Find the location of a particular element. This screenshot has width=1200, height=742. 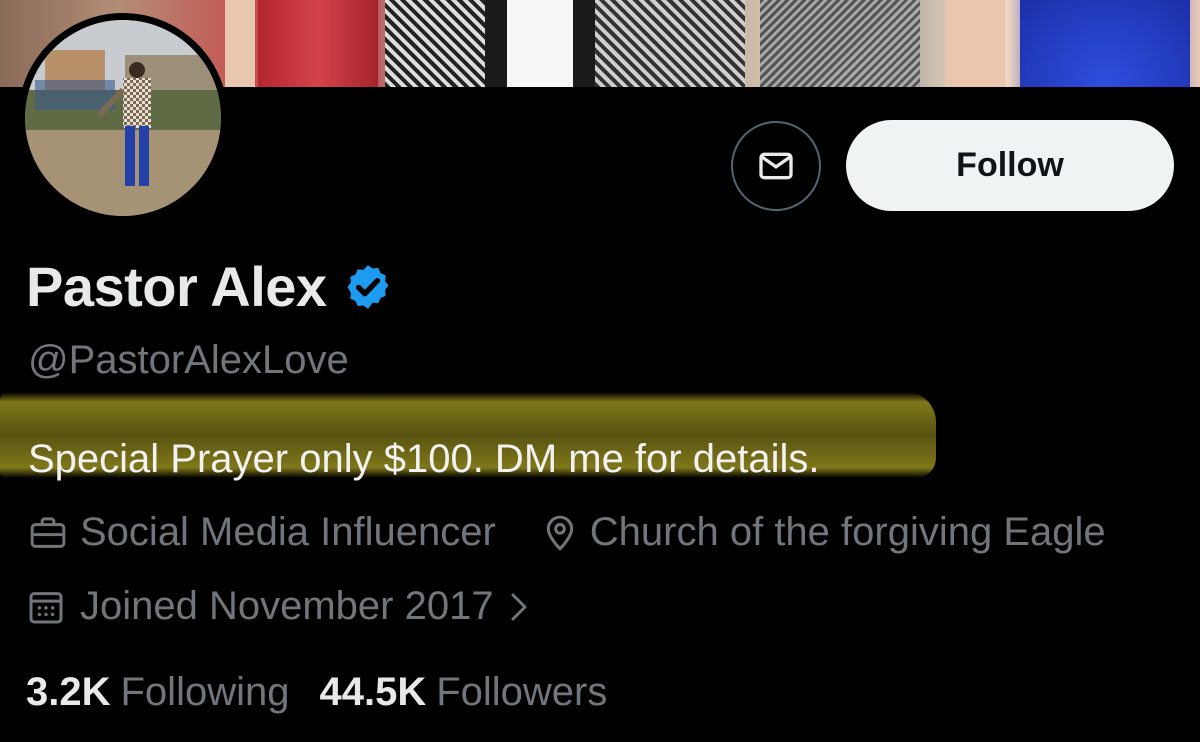

followers-count: 44.5K is located at coordinates (373, 692).